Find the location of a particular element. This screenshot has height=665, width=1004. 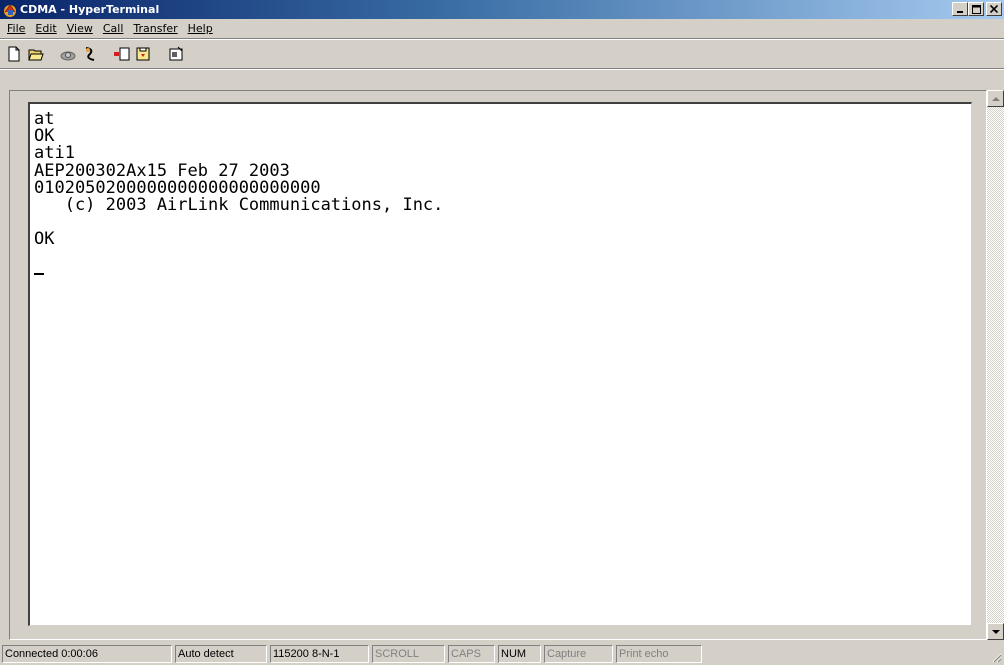

menu-call: Call is located at coordinates (113, 28).